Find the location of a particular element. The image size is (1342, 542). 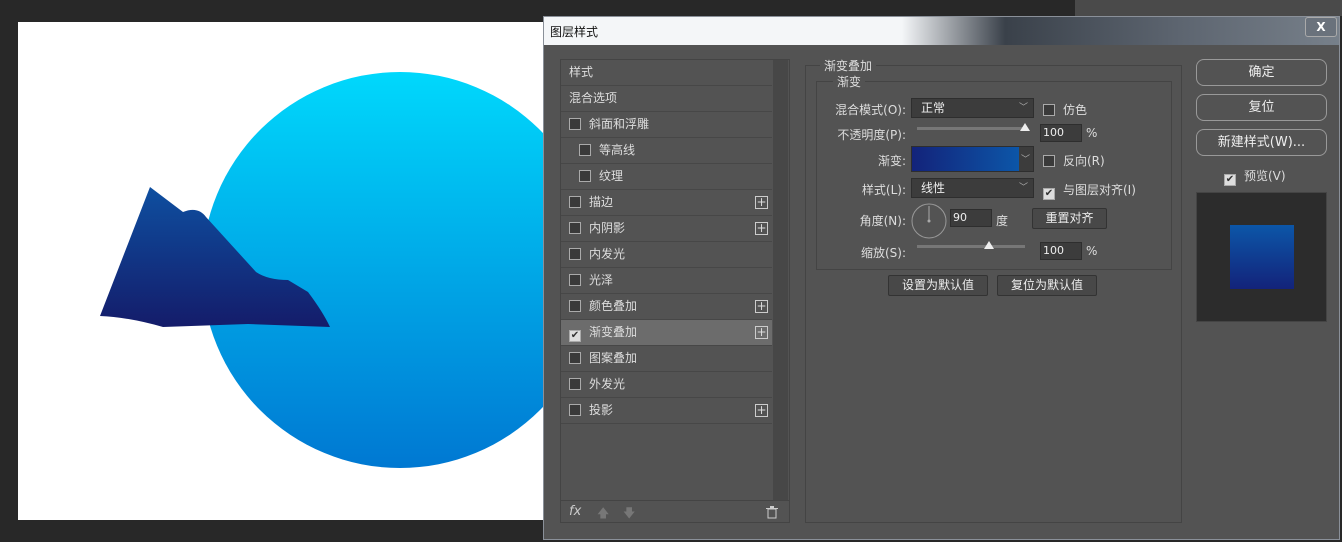

preview-checkbox: ✔ 预览(V) is located at coordinates (1255, 176).